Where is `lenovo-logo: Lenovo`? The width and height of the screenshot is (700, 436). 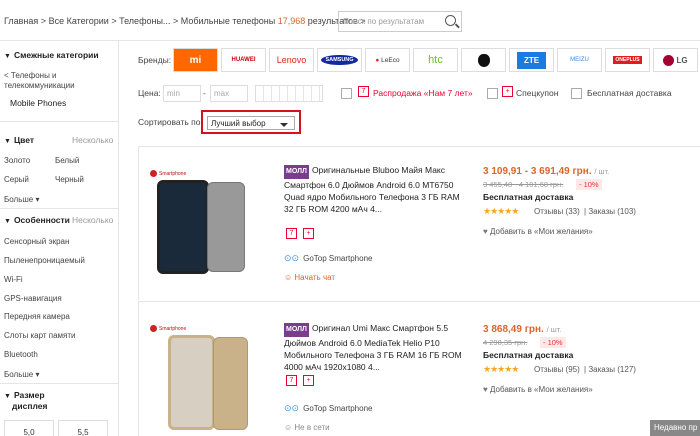 lenovo-logo: Lenovo is located at coordinates (291, 60).